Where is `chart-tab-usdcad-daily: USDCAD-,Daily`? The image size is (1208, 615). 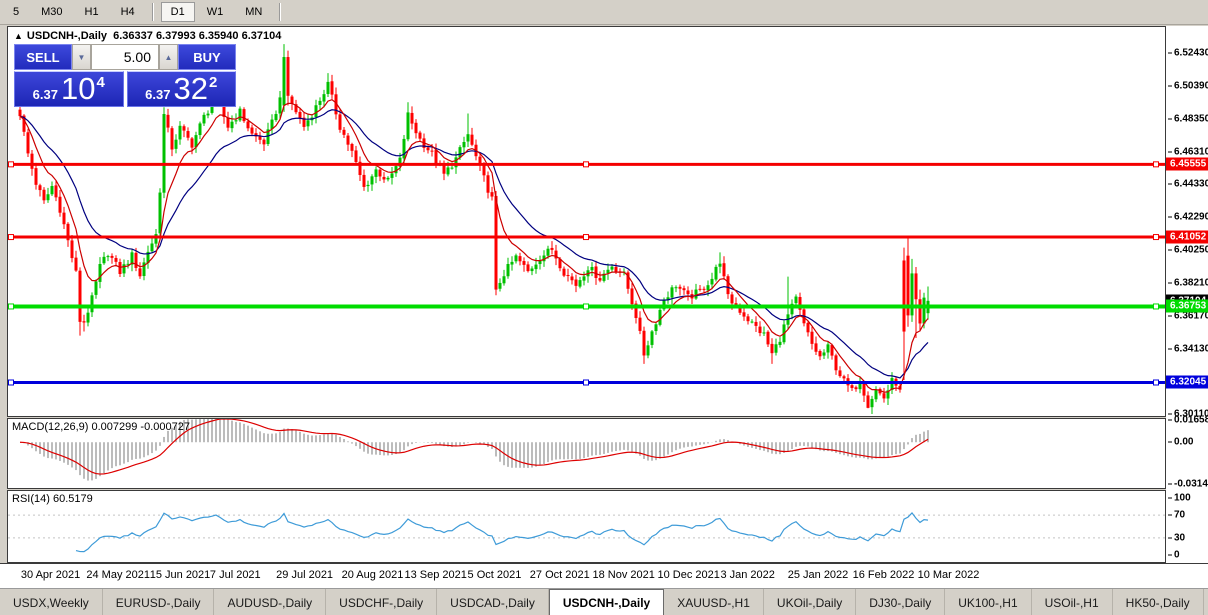
chart-tab-usdcad-daily: USDCAD-,Daily is located at coordinates (493, 602).